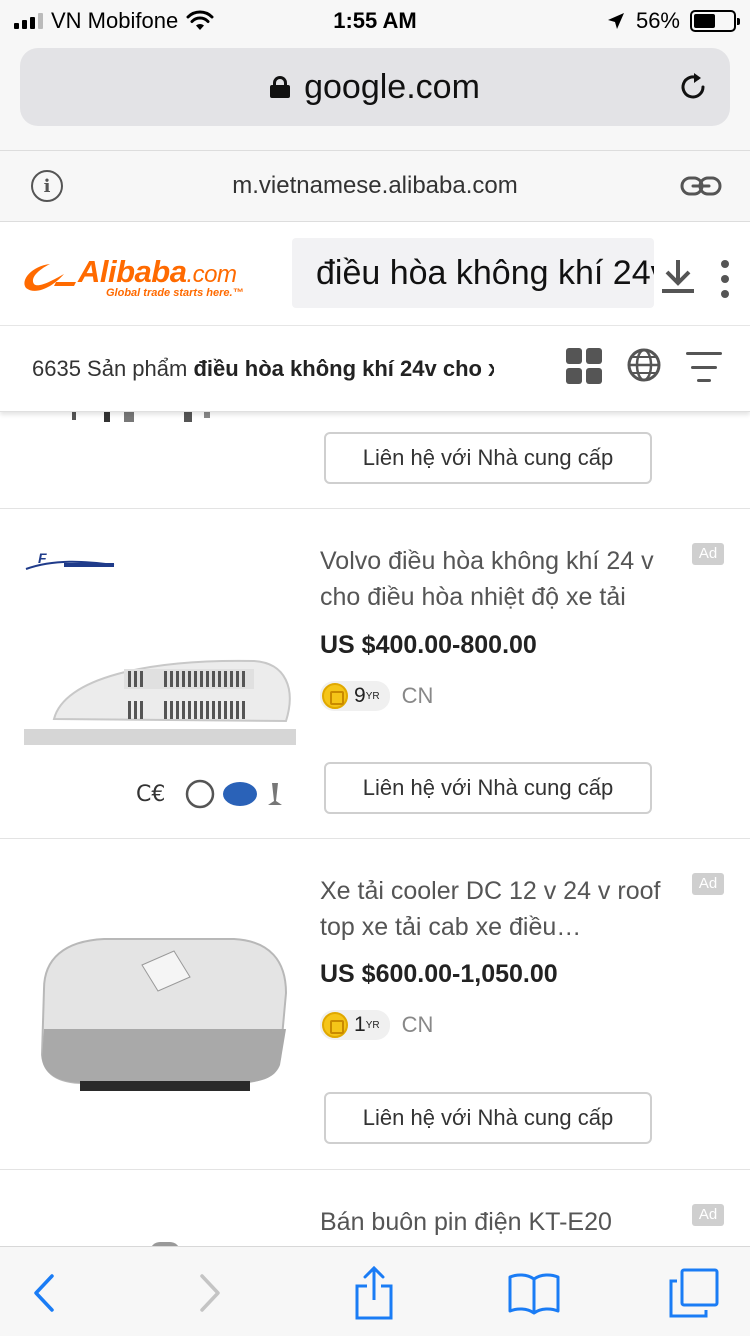  I want to click on chevron-right-icon, so click(210, 1293).